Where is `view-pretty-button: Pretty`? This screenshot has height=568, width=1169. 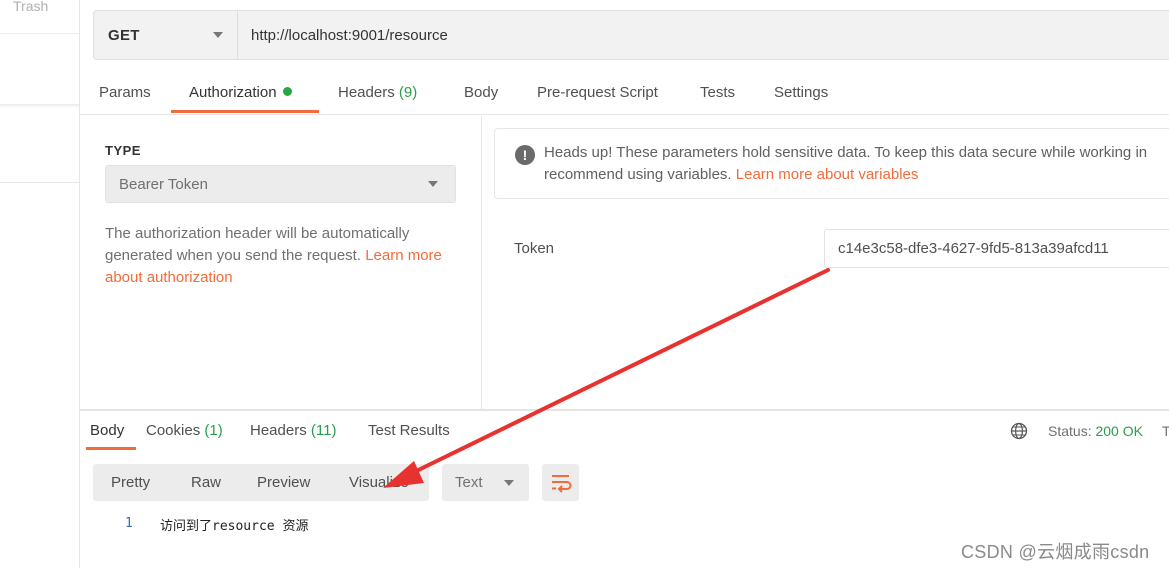 view-pretty-button: Pretty is located at coordinates (130, 482).